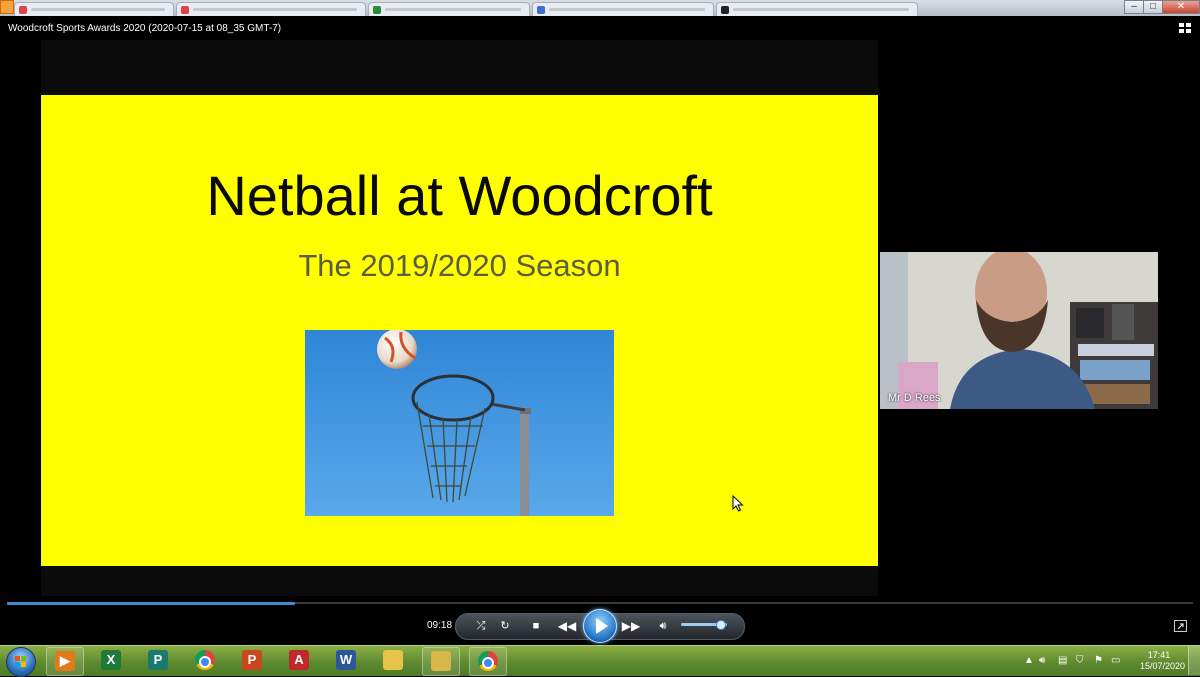 Image resolution: width=1200 pixels, height=677 pixels. I want to click on taskbar-app-pdf-viewer: A, so click(299, 660).